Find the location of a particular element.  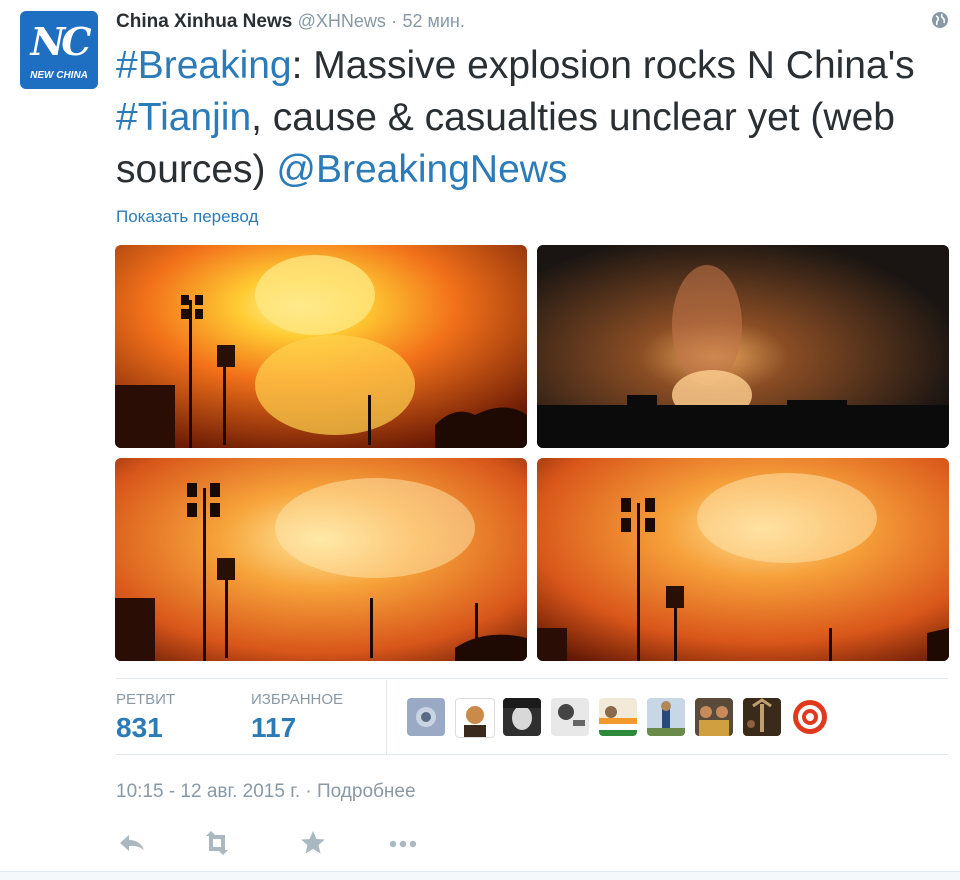

account-avatar: NC NEW CHINA is located at coordinates (59, 50).